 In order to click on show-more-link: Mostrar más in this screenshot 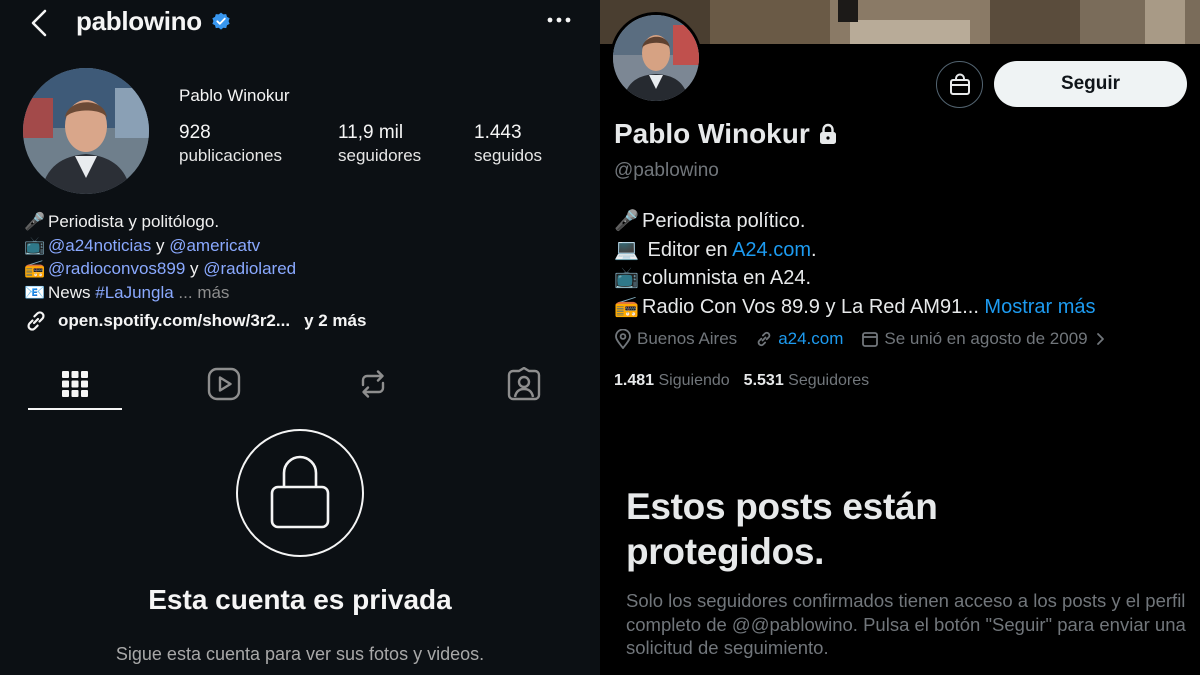, I will do `click(1037, 307)`.